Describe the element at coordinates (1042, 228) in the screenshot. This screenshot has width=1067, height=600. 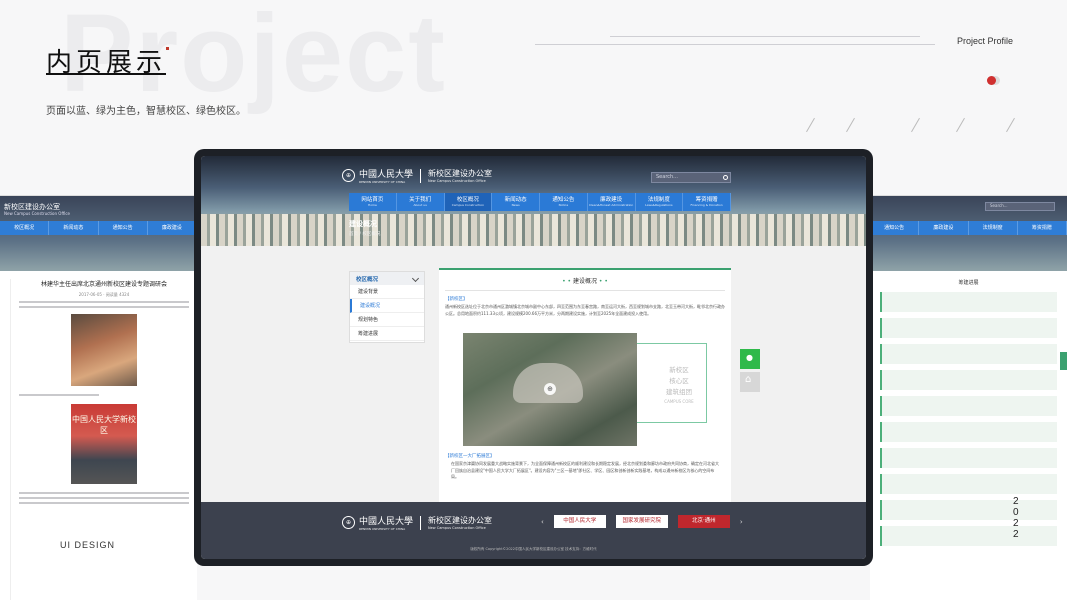
I see `right-nav-item: 筹资捐赠` at that location.